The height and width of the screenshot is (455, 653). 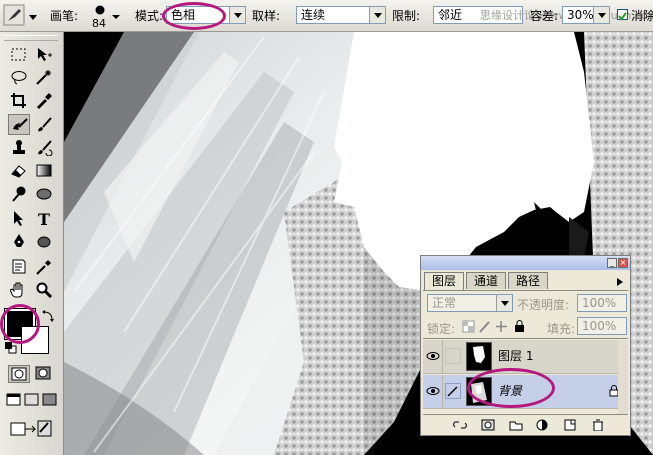 I want to click on healing-brush-tool, so click(x=19, y=124).